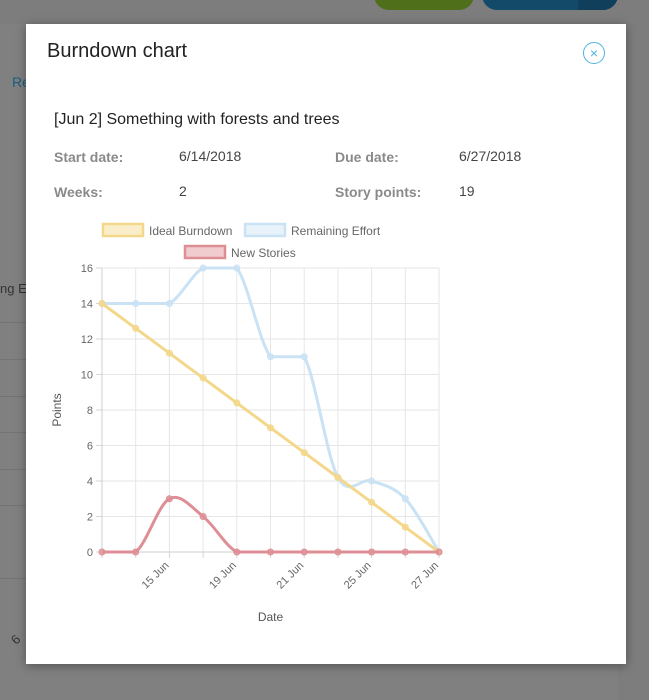 This screenshot has width=649, height=700. Describe the element at coordinates (205, 252) in the screenshot. I see `legend-swatch-series-new-stories` at that location.